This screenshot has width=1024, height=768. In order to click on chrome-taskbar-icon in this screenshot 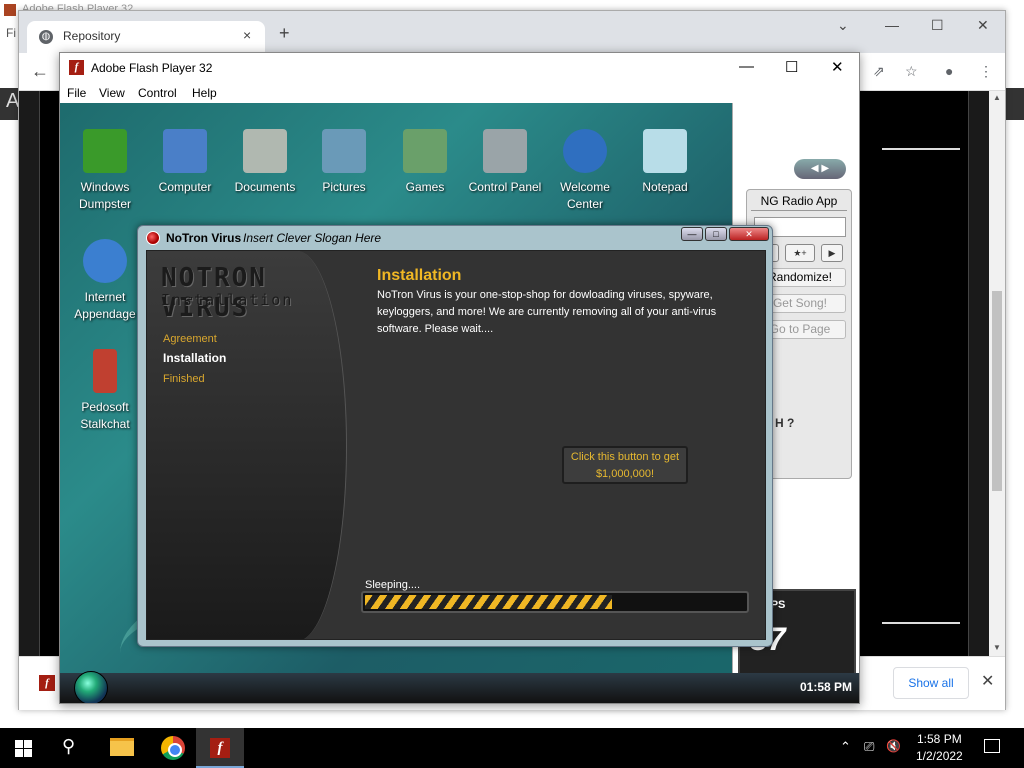, I will do `click(173, 748)`.